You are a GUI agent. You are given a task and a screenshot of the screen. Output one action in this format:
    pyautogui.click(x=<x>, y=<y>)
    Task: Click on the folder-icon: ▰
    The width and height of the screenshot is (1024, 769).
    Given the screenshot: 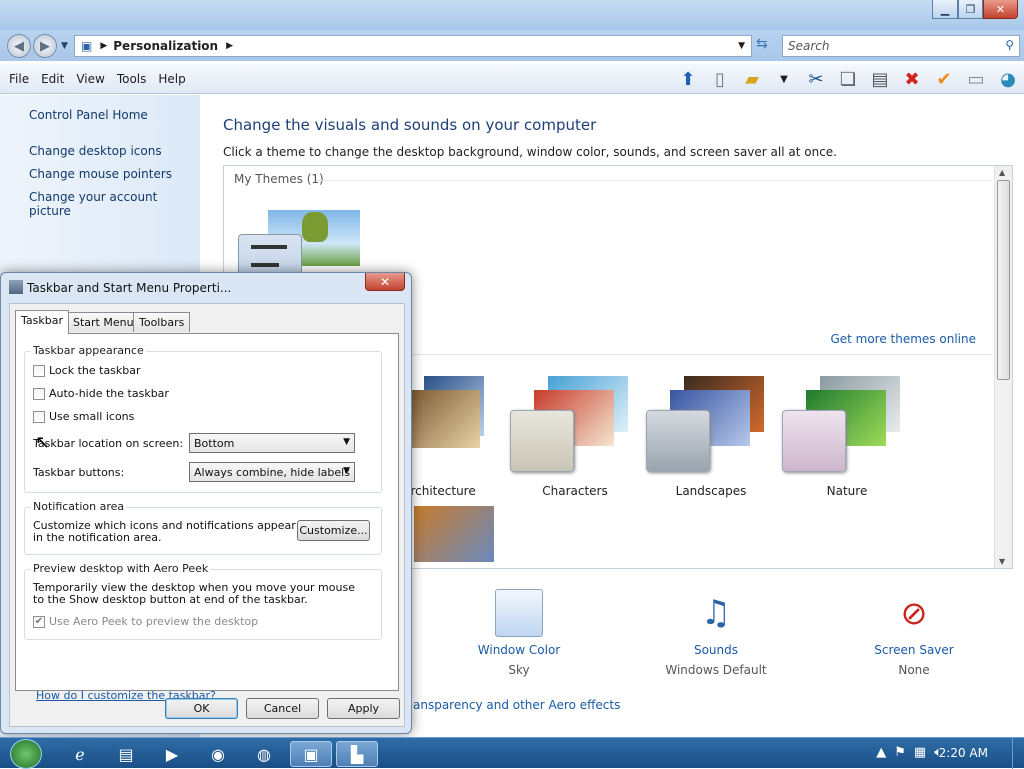 What is the action you would take?
    pyautogui.click(x=752, y=79)
    